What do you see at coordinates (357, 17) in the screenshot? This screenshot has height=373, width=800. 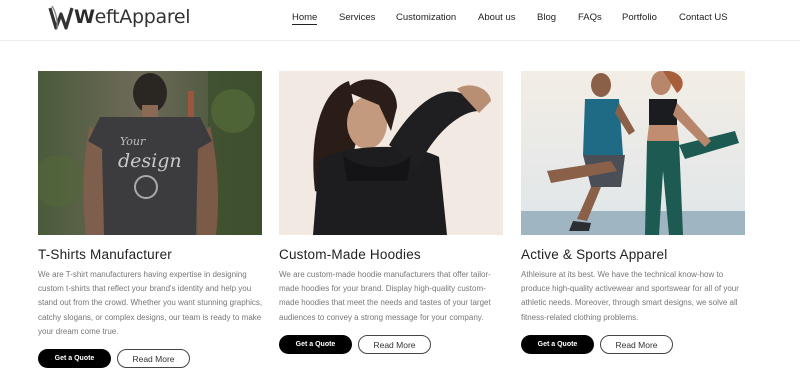 I see `nav-services: Services` at bounding box center [357, 17].